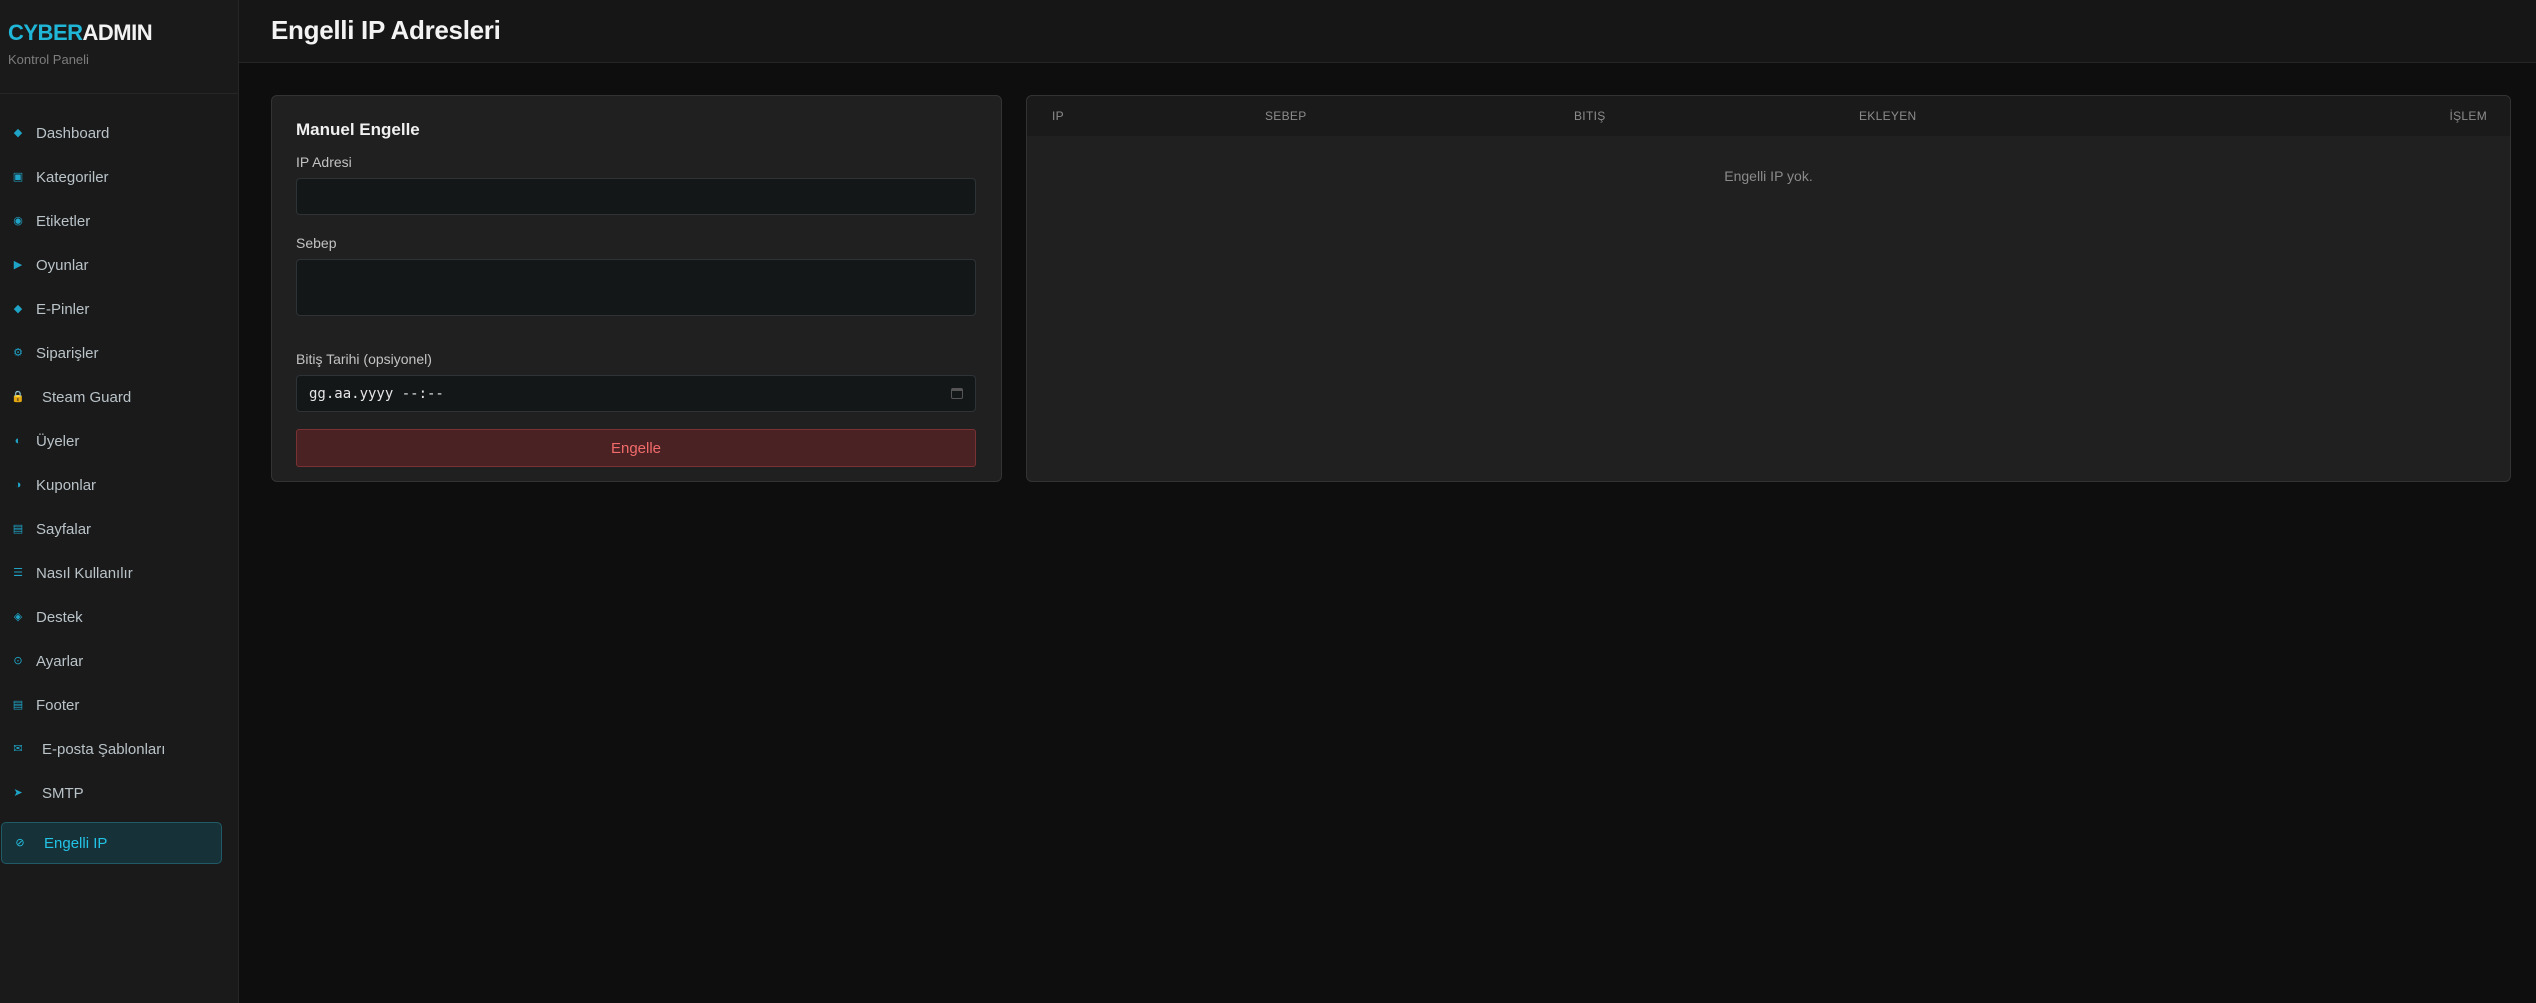  I want to click on brand-logo: CYBERADMIN, so click(123, 33).